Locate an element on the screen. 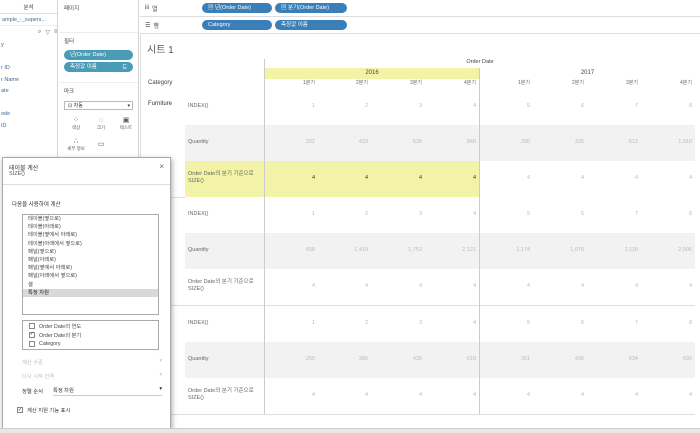 The height and width of the screenshot is (433, 700). compute-option: 패널(아래에서 옆으로) is located at coordinates (90, 276).